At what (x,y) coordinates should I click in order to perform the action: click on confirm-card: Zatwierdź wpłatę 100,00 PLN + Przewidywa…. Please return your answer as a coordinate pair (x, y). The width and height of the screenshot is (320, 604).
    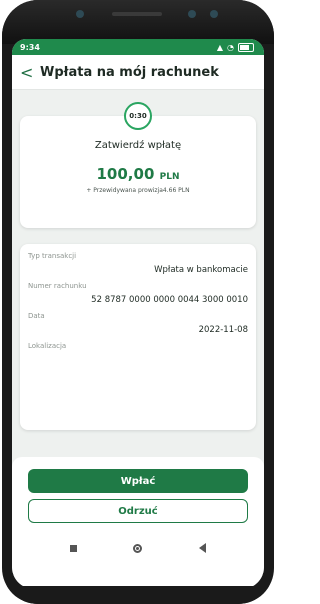
    Looking at the image, I should click on (138, 172).